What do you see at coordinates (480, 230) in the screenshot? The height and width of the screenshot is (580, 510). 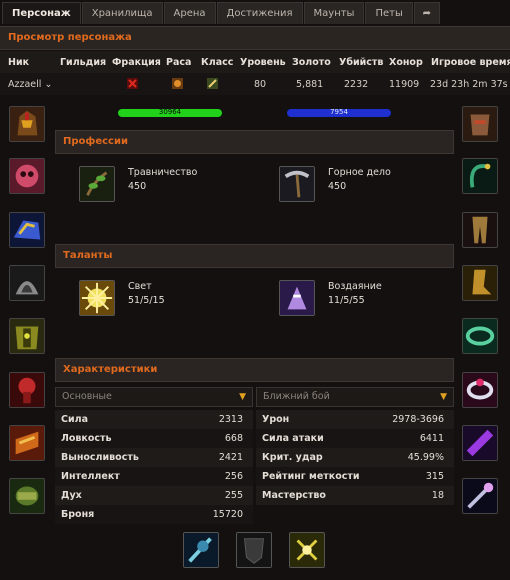 I see `legs-slot-icon` at bounding box center [480, 230].